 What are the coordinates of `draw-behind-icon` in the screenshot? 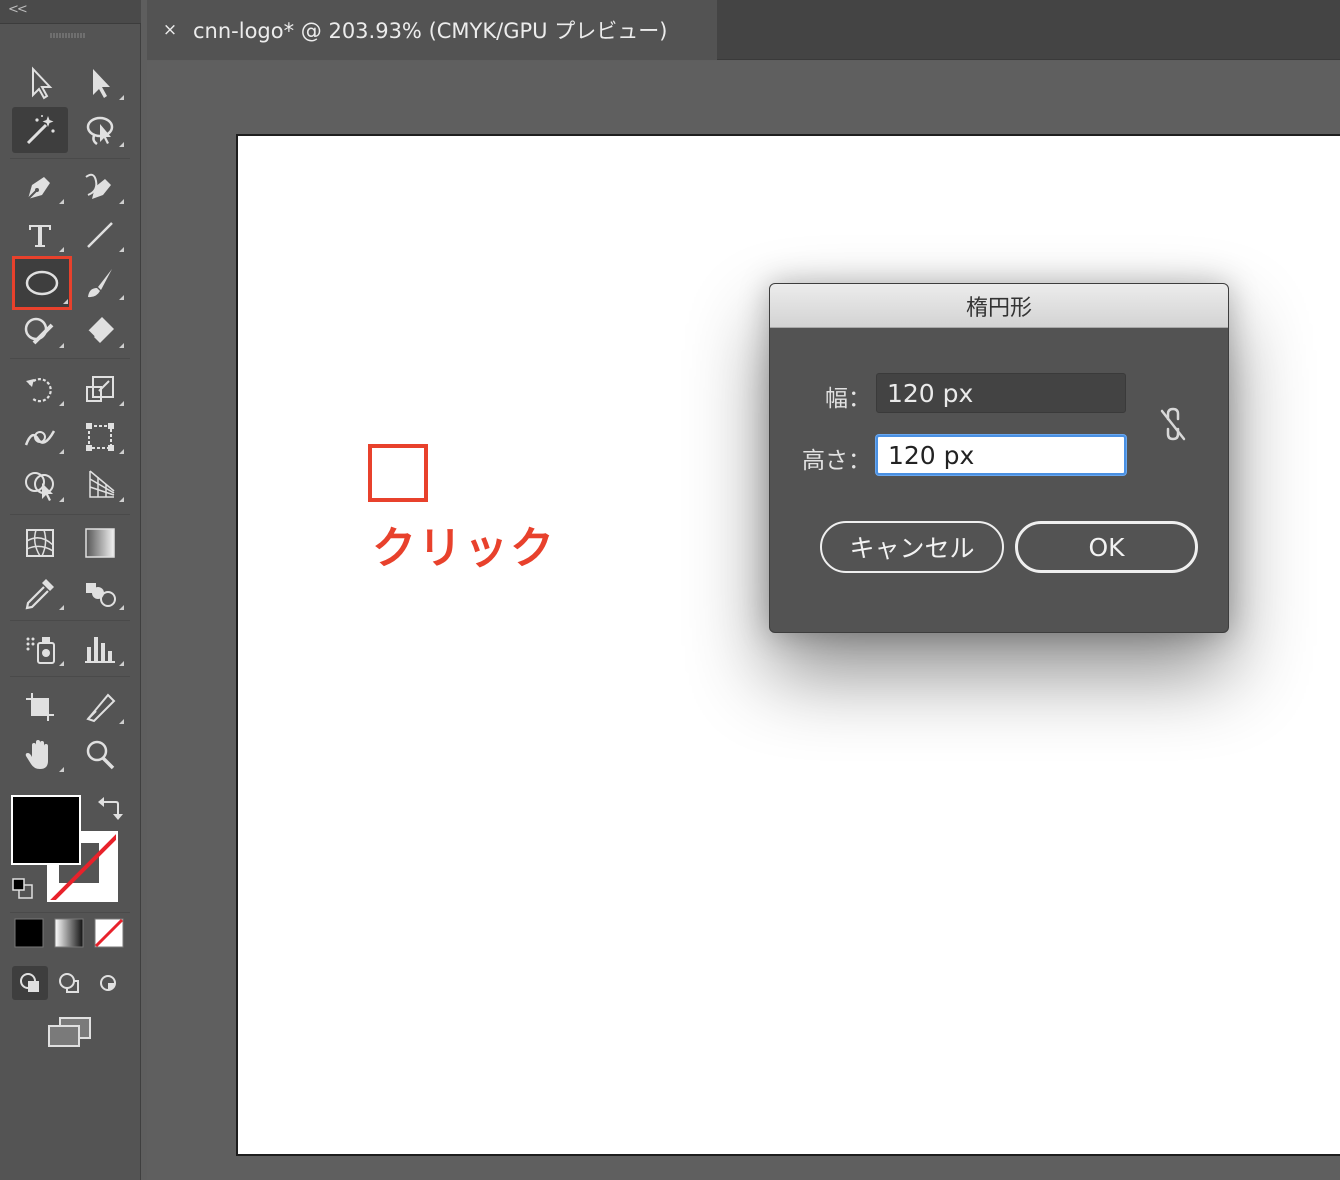 It's located at (69, 983).